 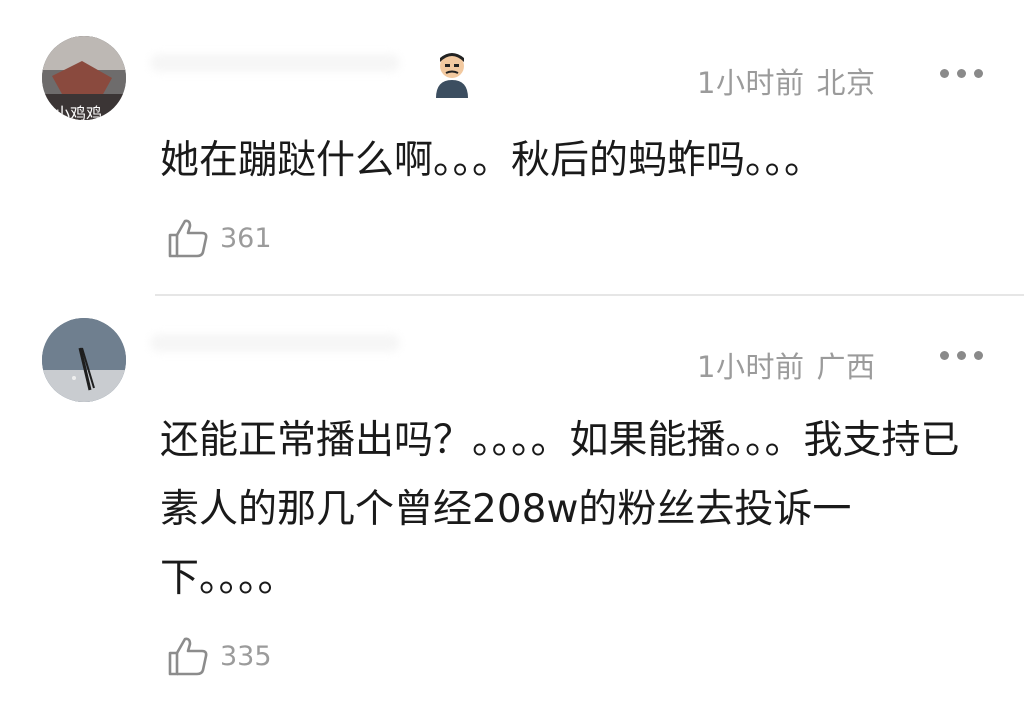 What do you see at coordinates (78, 112) in the screenshot?
I see `avatar-text: 小鸡鸡` at bounding box center [78, 112].